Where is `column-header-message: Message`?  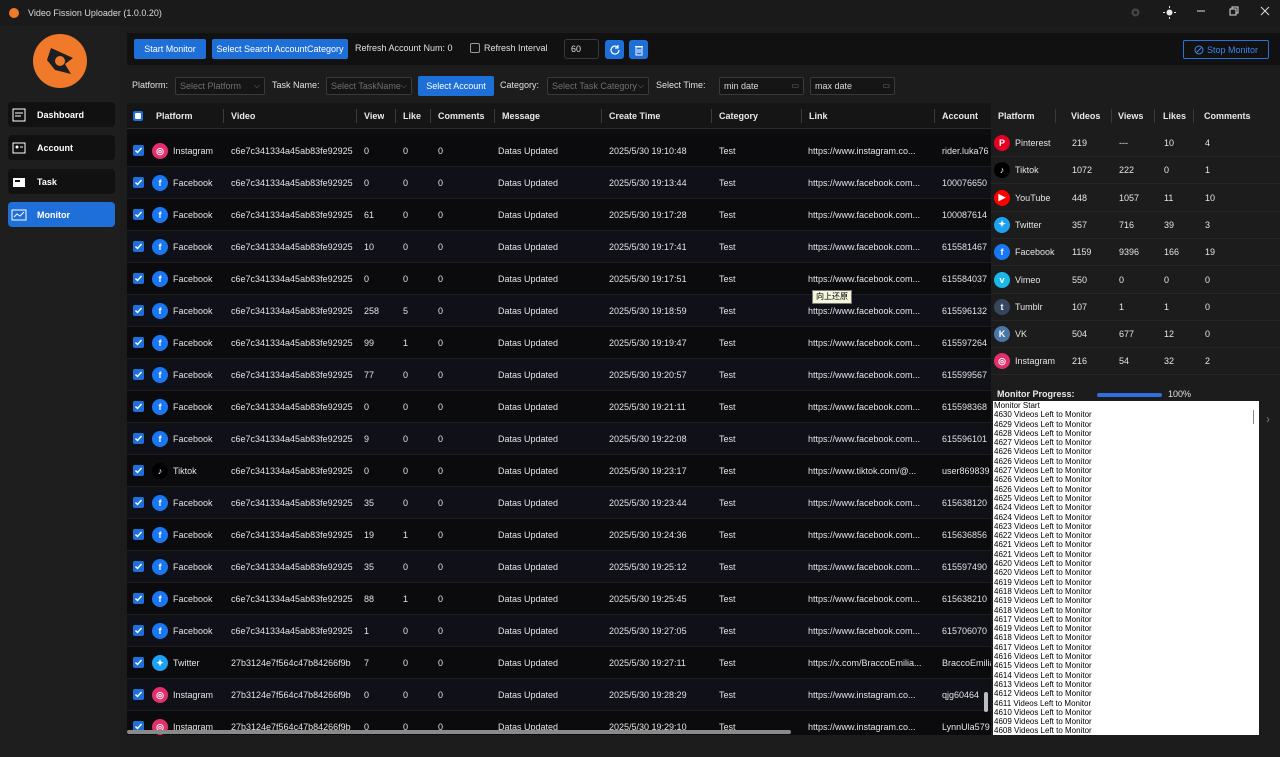 column-header-message: Message is located at coordinates (521, 116).